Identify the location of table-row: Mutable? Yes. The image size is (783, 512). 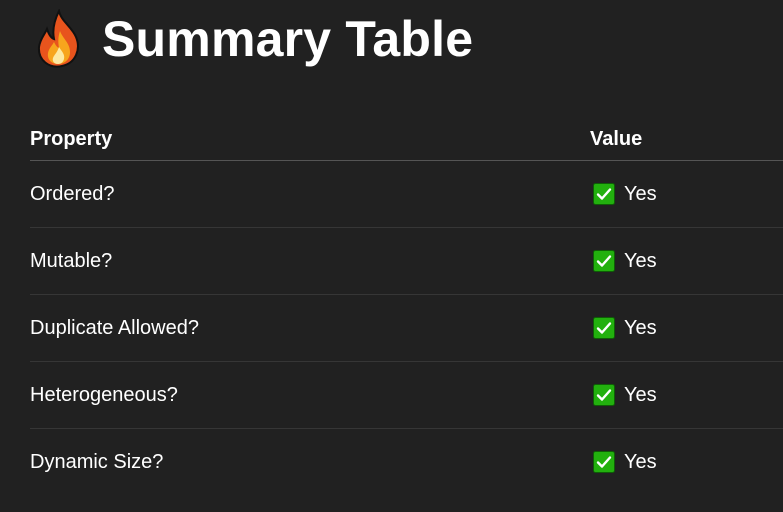
(406, 261).